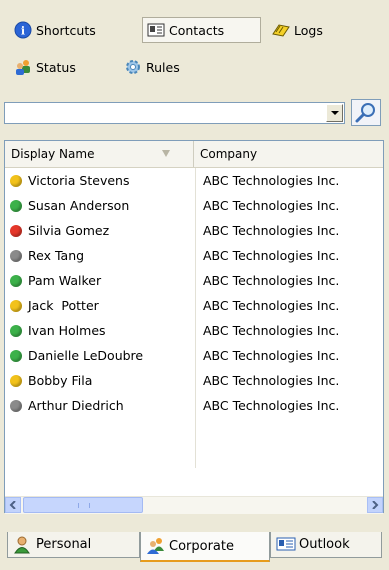 The height and width of the screenshot is (570, 389). Describe the element at coordinates (194, 505) in the screenshot. I see `horizontal-scrollbar` at that location.